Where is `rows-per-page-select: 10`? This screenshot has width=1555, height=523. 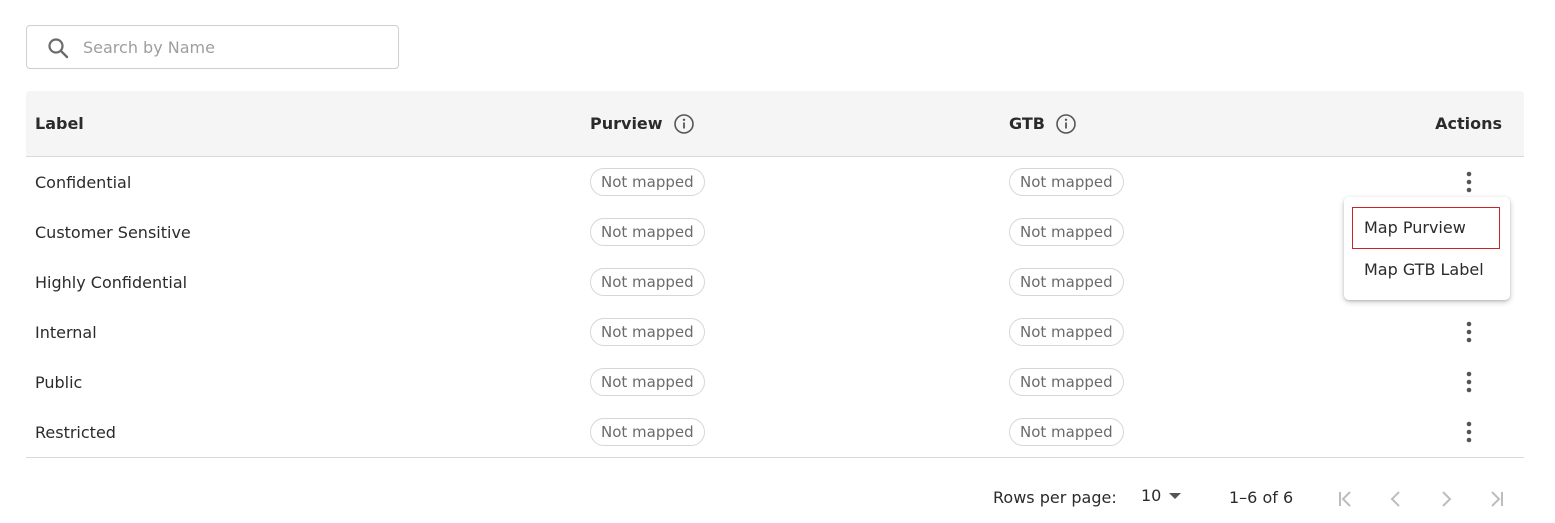 rows-per-page-select: 10 is located at coordinates (1161, 495).